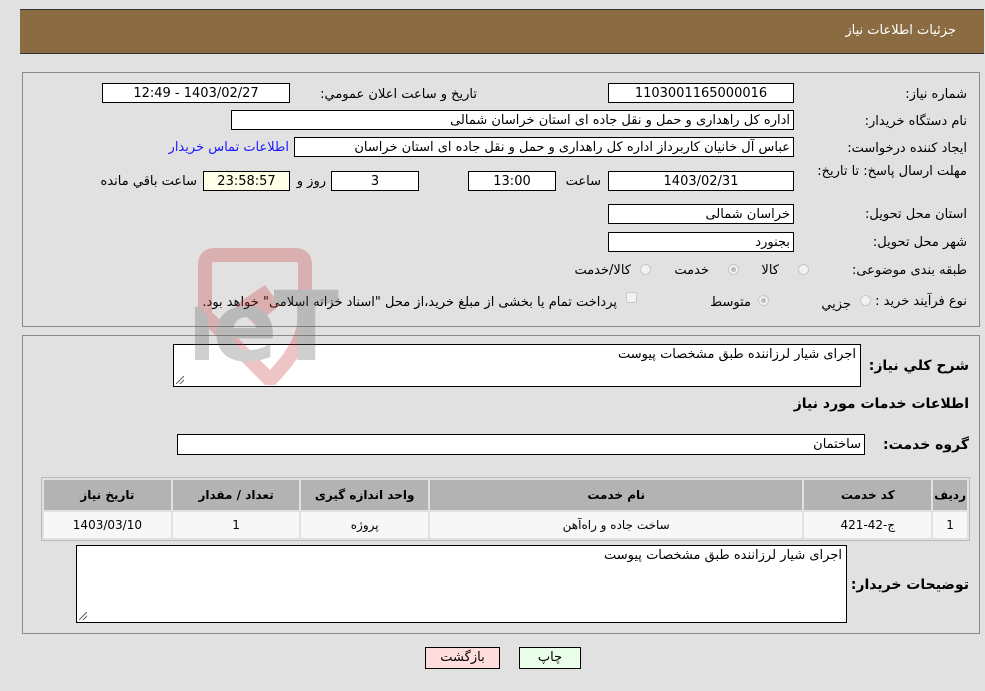 This screenshot has height=691, width=985. What do you see at coordinates (583, 181) in the screenshot?
I see `deadline-time-label: ساعت` at bounding box center [583, 181].